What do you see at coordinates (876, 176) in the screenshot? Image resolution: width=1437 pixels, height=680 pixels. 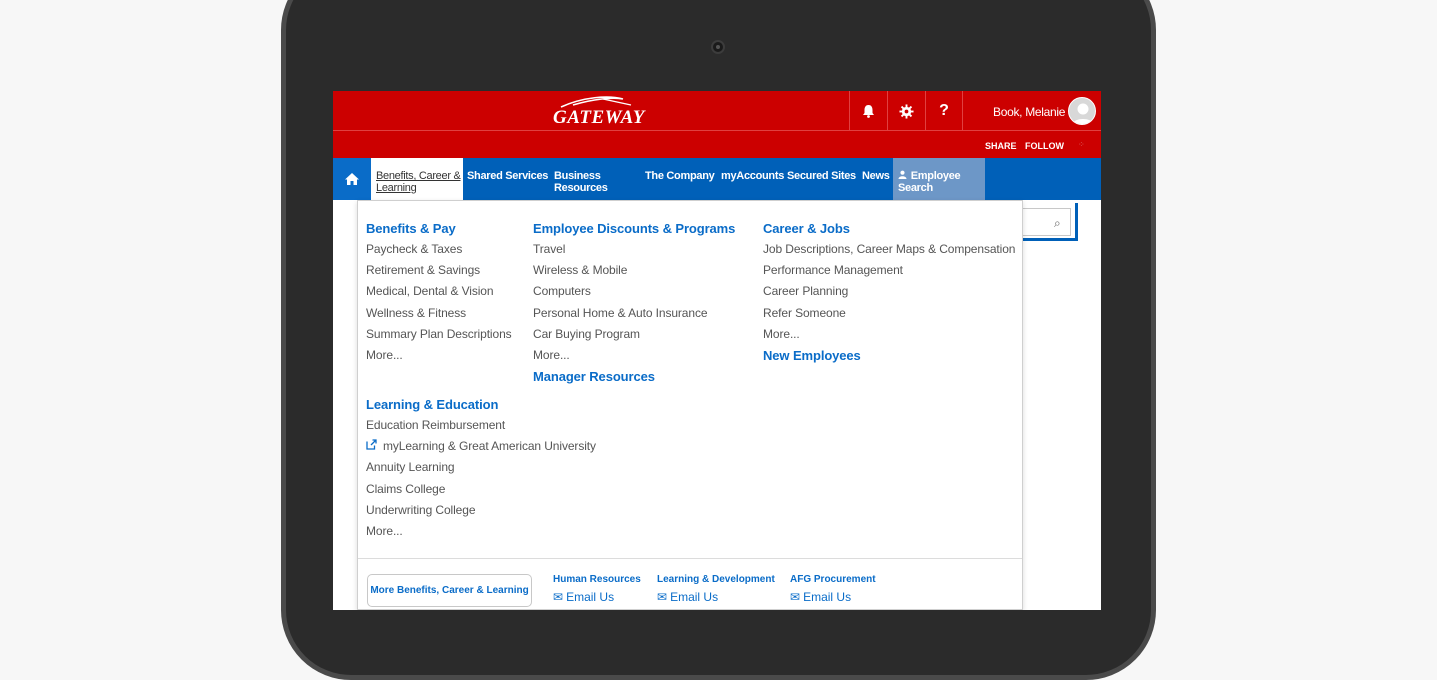 I see `nav-news: News` at bounding box center [876, 176].